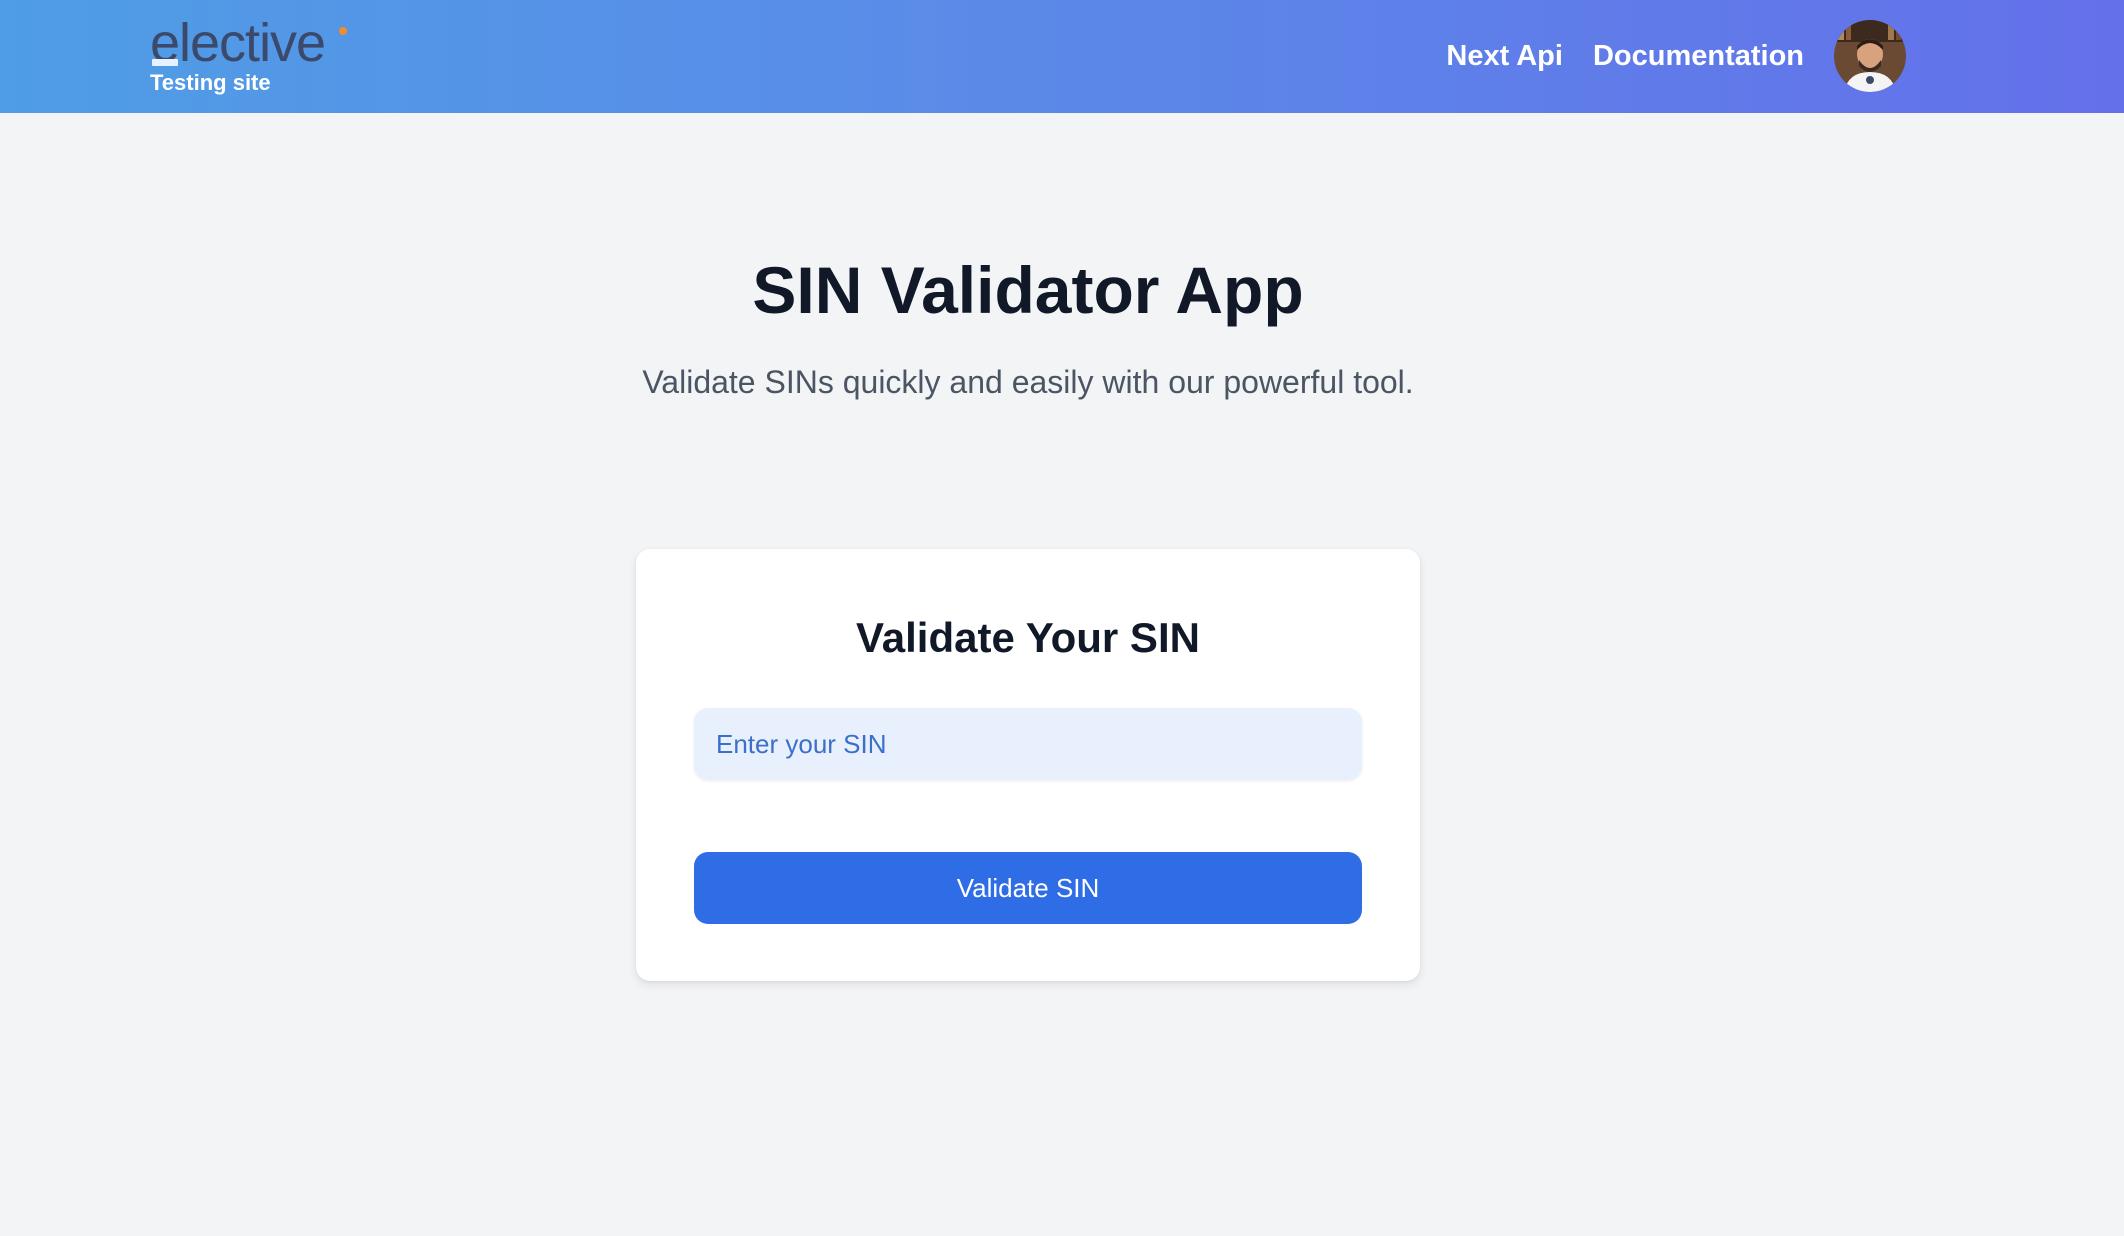 Image resolution: width=2124 pixels, height=1236 pixels. I want to click on user-avatar, so click(1870, 56).